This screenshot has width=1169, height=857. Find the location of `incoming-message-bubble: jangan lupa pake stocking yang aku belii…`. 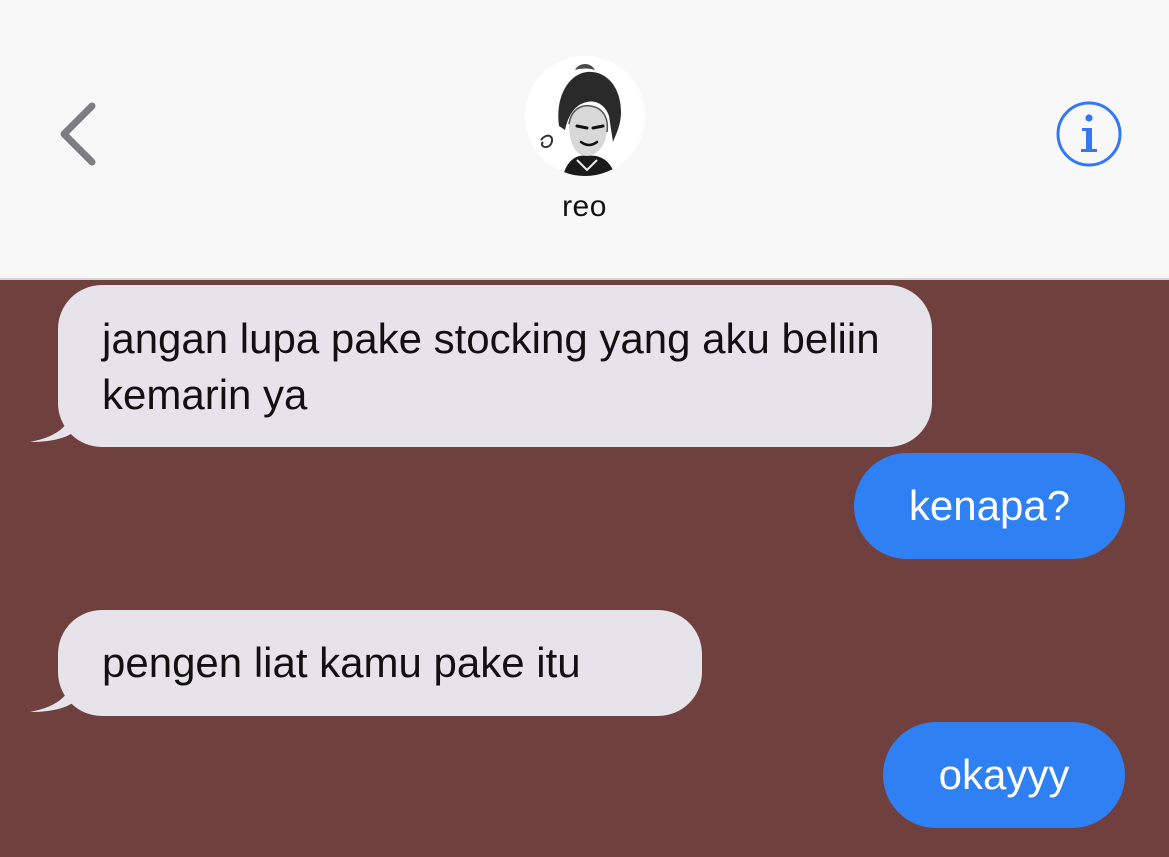

incoming-message-bubble: jangan lupa pake stocking yang aku belii… is located at coordinates (495, 366).